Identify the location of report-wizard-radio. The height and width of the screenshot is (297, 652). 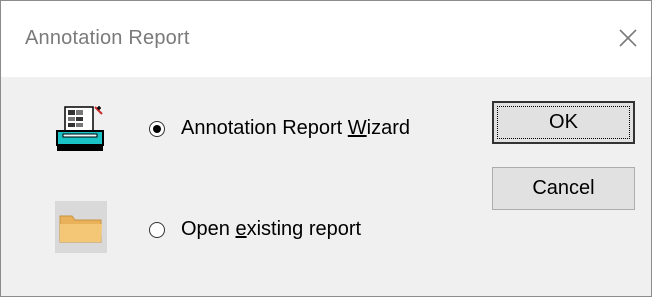
(157, 128).